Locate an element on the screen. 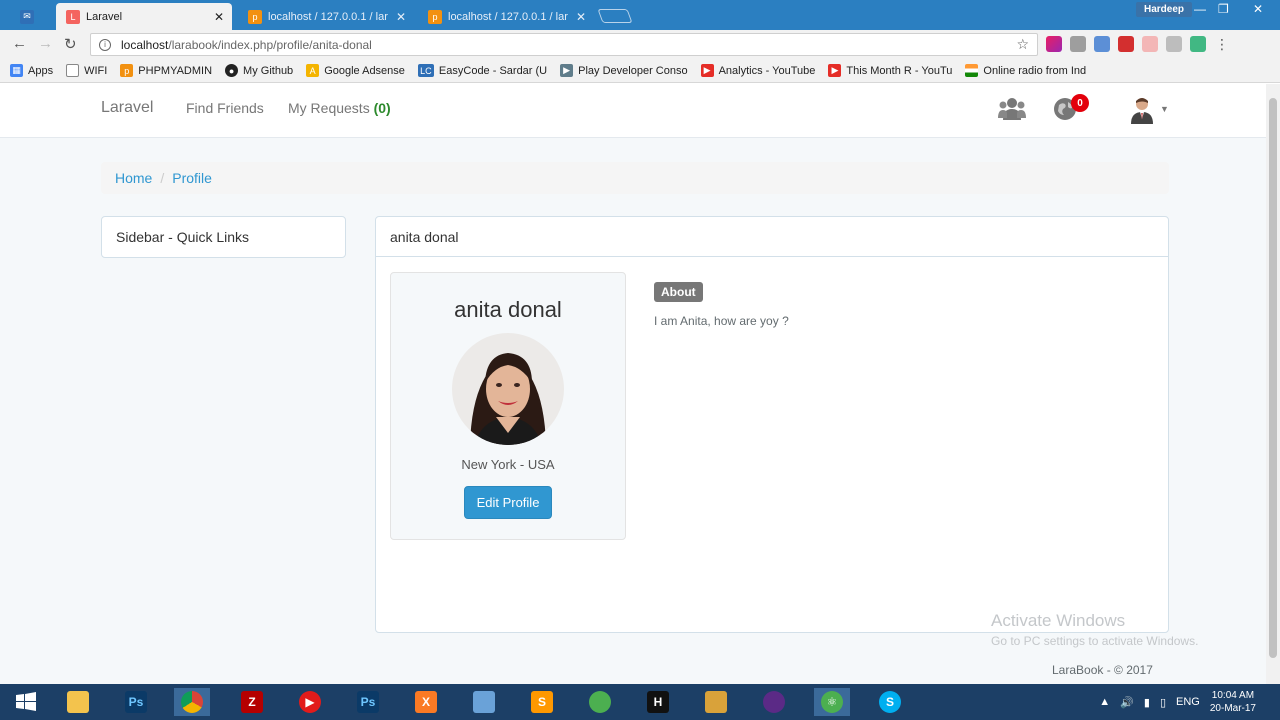 This screenshot has width=1280, height=720. globe-arrow-icon is located at coordinates (600, 702).